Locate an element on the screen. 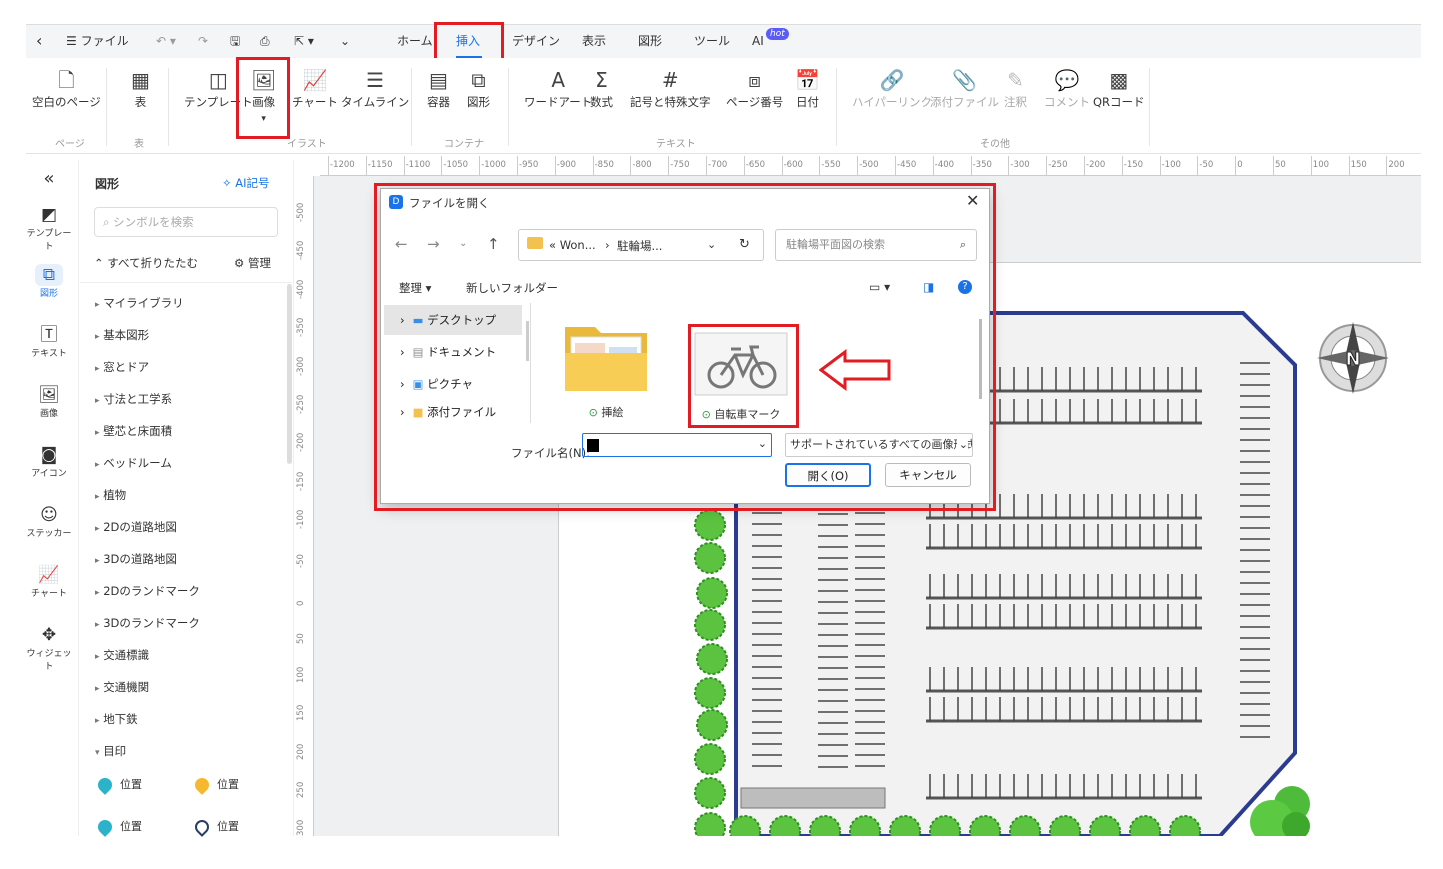  manage-button: ⚙ 管理 is located at coordinates (252, 263).